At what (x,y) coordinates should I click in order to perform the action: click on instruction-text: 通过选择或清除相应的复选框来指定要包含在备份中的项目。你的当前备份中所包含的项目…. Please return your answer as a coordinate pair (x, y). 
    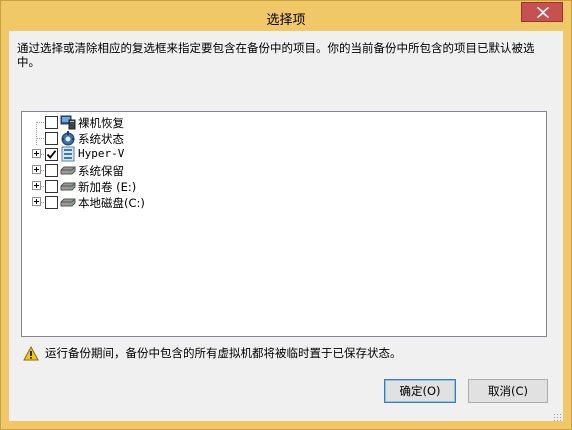
    Looking at the image, I should click on (276, 55).